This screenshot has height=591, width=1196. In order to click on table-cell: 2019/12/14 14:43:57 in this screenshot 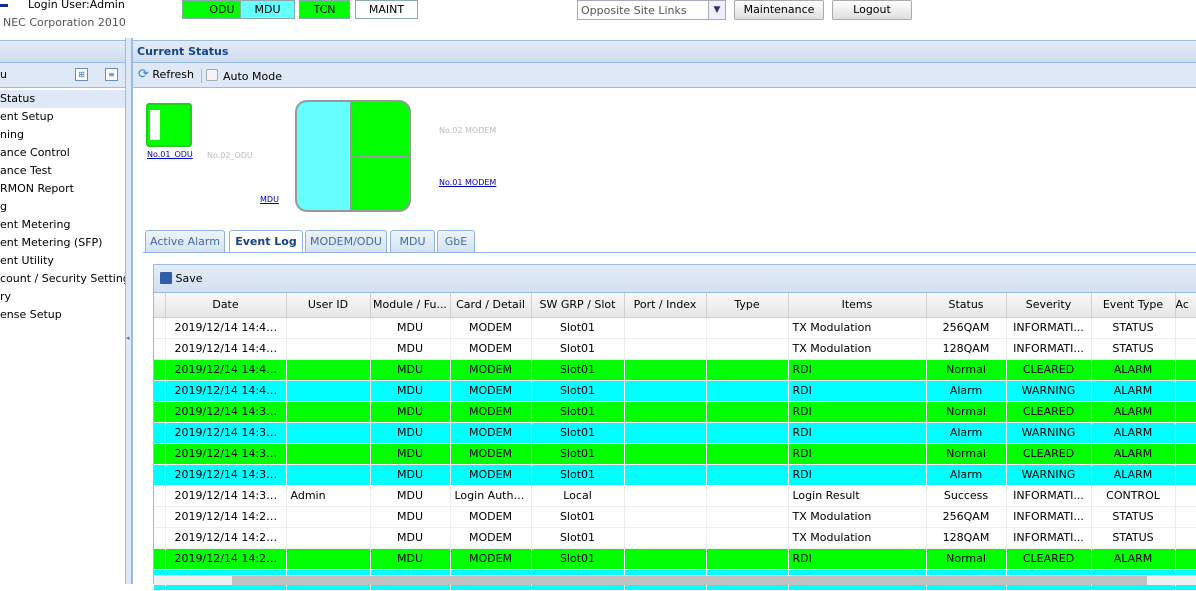, I will do `click(226, 349)`.